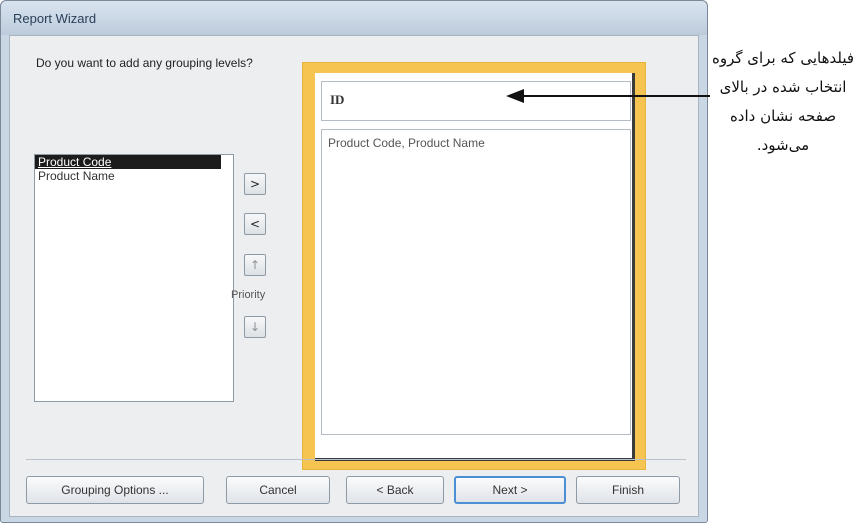  I want to click on add-grouping-button: >, so click(255, 184).